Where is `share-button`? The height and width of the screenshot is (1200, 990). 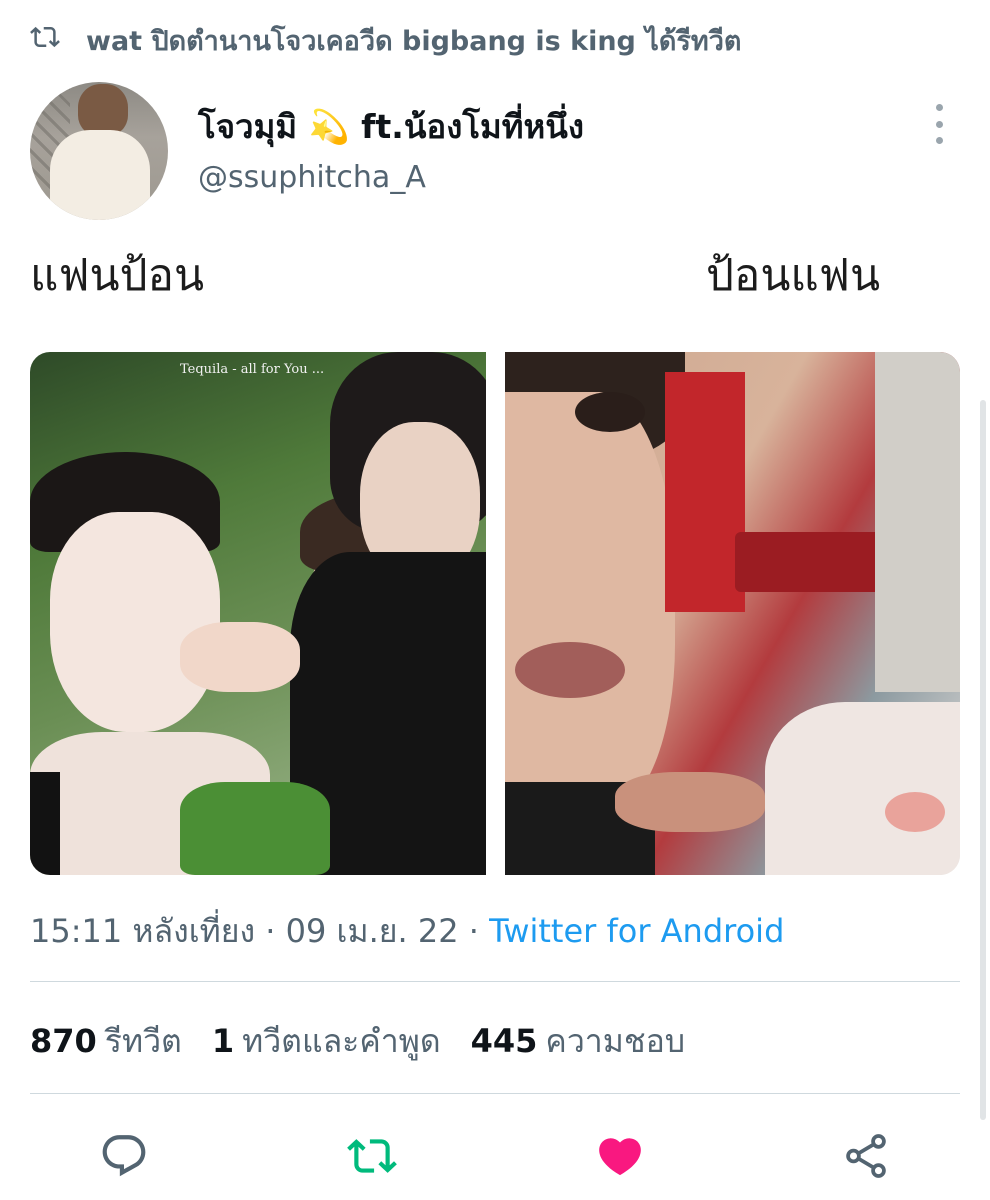 share-button is located at coordinates (866, 1156).